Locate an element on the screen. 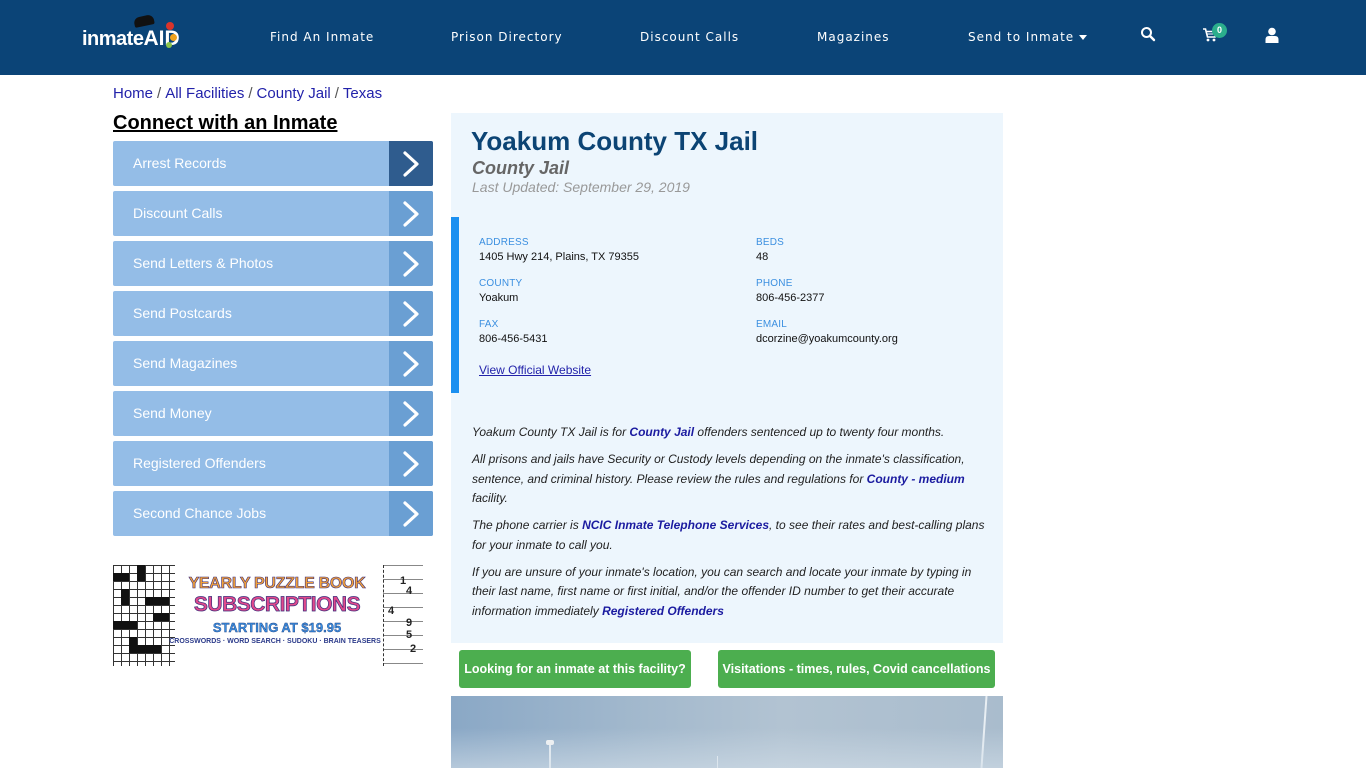 The image size is (1366, 768). ad-headline: YEARLY PUZZLE BOOK is located at coordinates (277, 584).